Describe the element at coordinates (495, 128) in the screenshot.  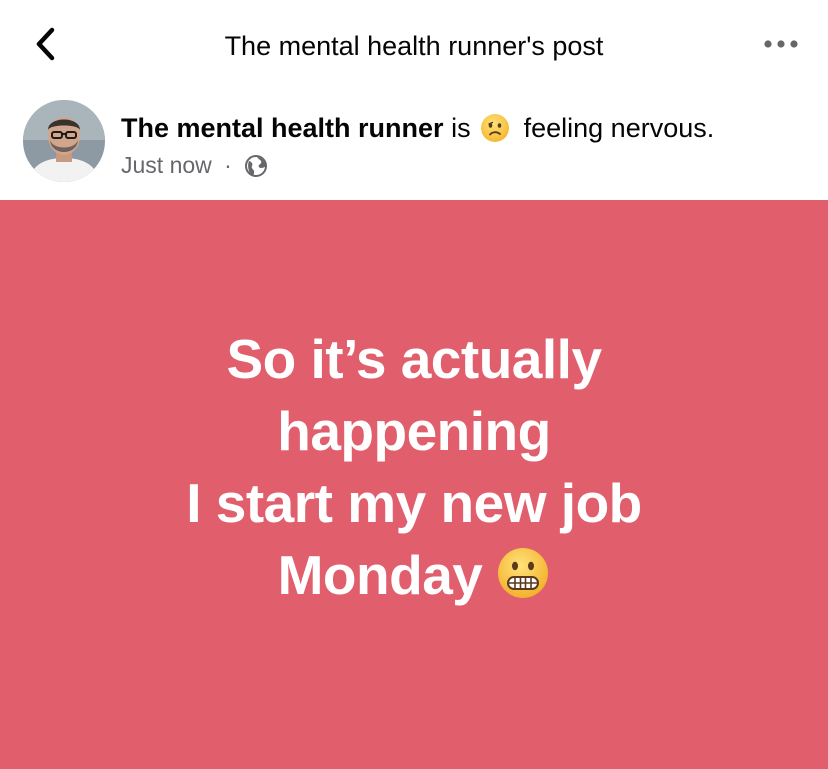
I see `confused-face-icon` at that location.